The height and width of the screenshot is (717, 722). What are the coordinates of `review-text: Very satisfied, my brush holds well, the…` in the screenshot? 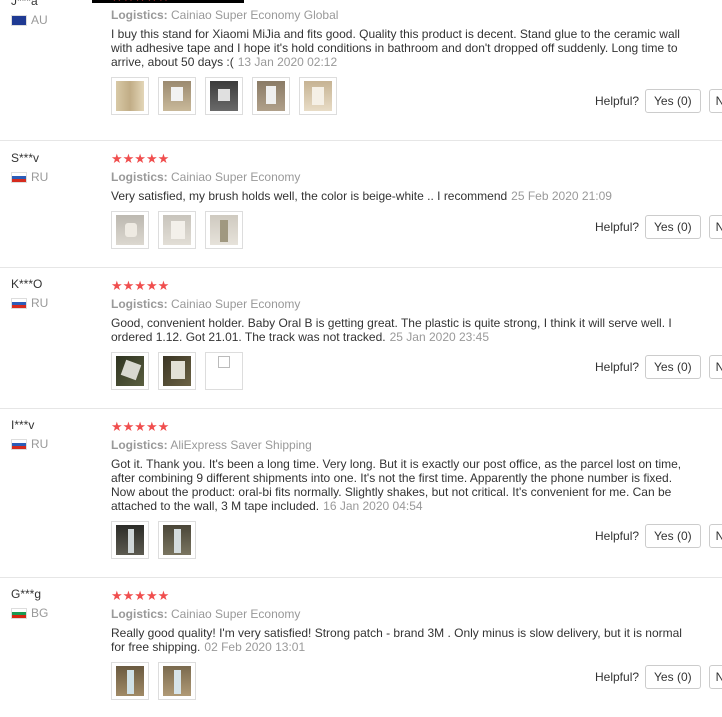 It's located at (361, 196).